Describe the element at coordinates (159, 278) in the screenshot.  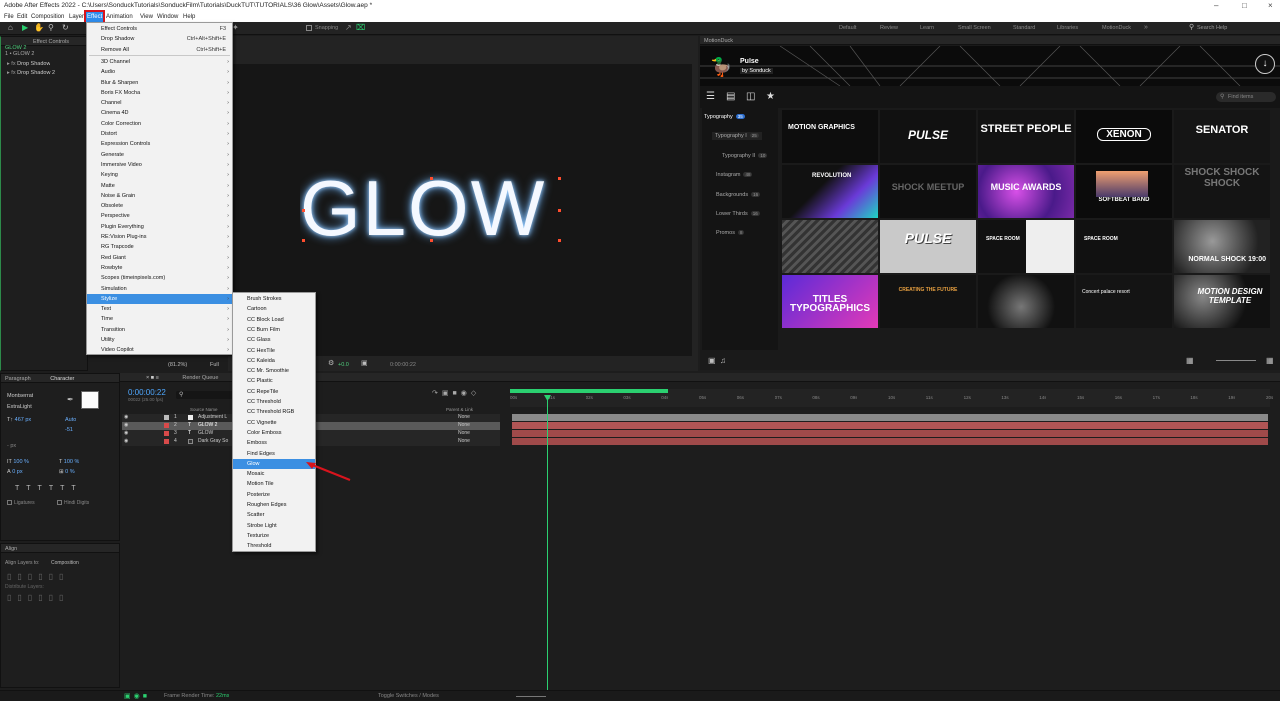
I see `effect-menu-item-scopes-timeinpixels-com: Scopes (timeinpixels.com) ›` at that location.